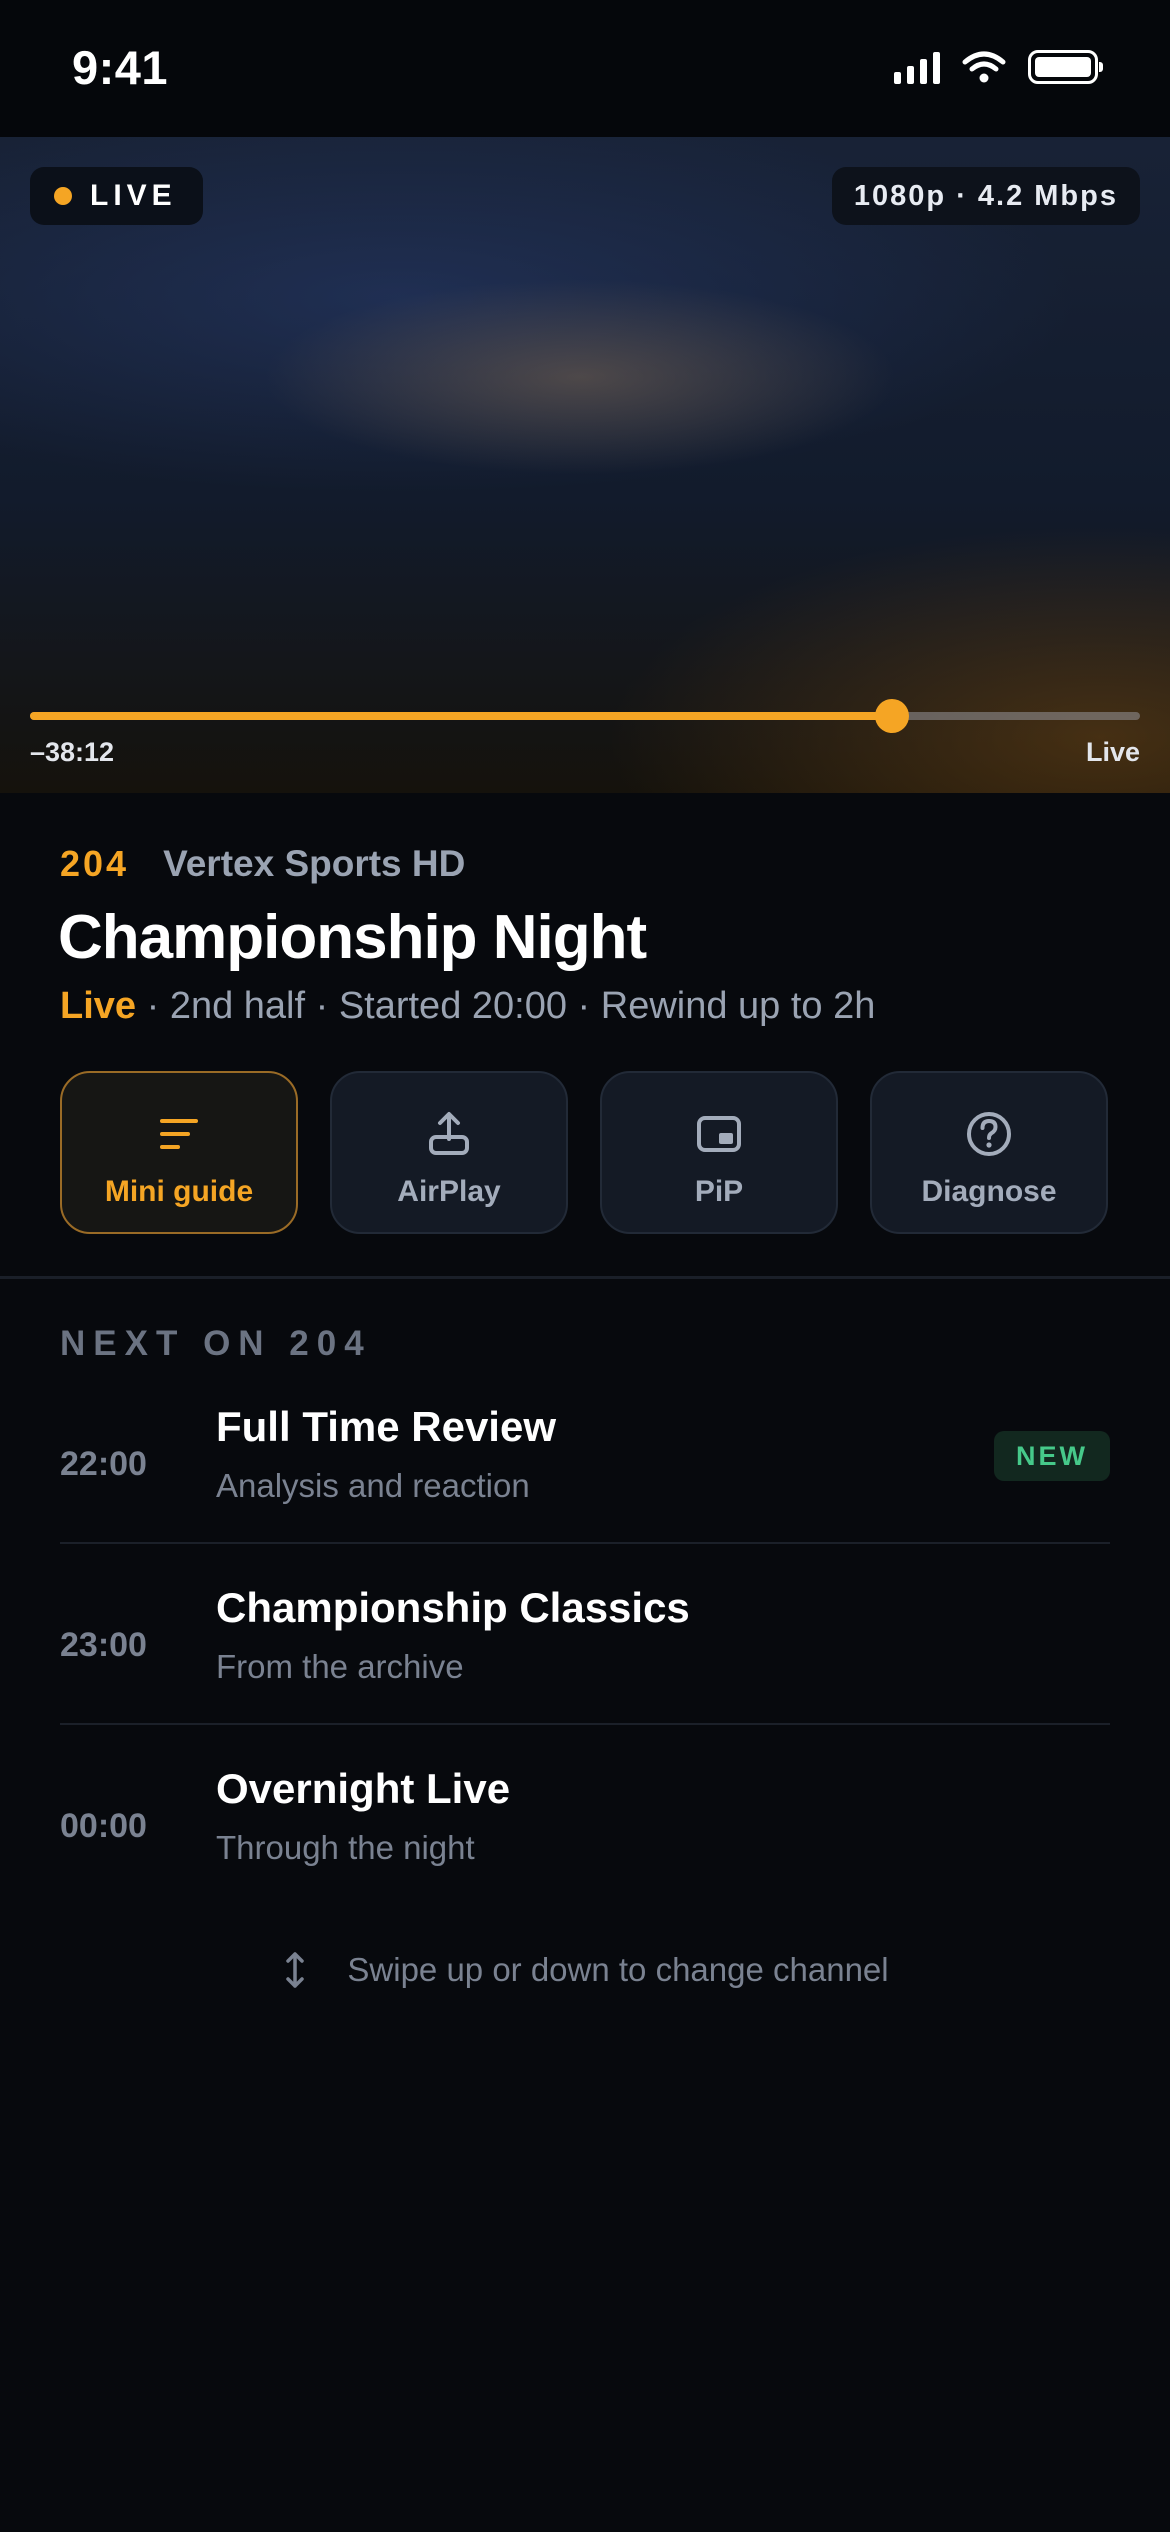 The image size is (1170, 2532). What do you see at coordinates (179, 1191) in the screenshot?
I see `mini-guide-label: Mini guide` at bounding box center [179, 1191].